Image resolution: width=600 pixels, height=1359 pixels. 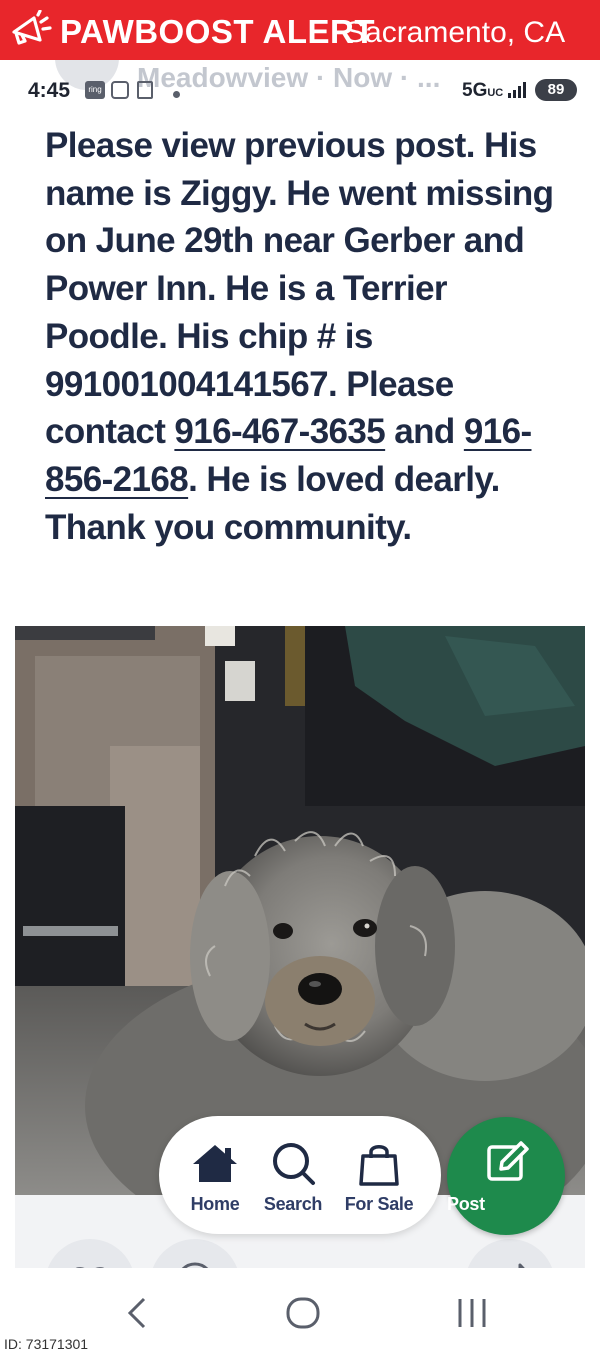 What do you see at coordinates (510, 1253) in the screenshot?
I see `share-button` at bounding box center [510, 1253].